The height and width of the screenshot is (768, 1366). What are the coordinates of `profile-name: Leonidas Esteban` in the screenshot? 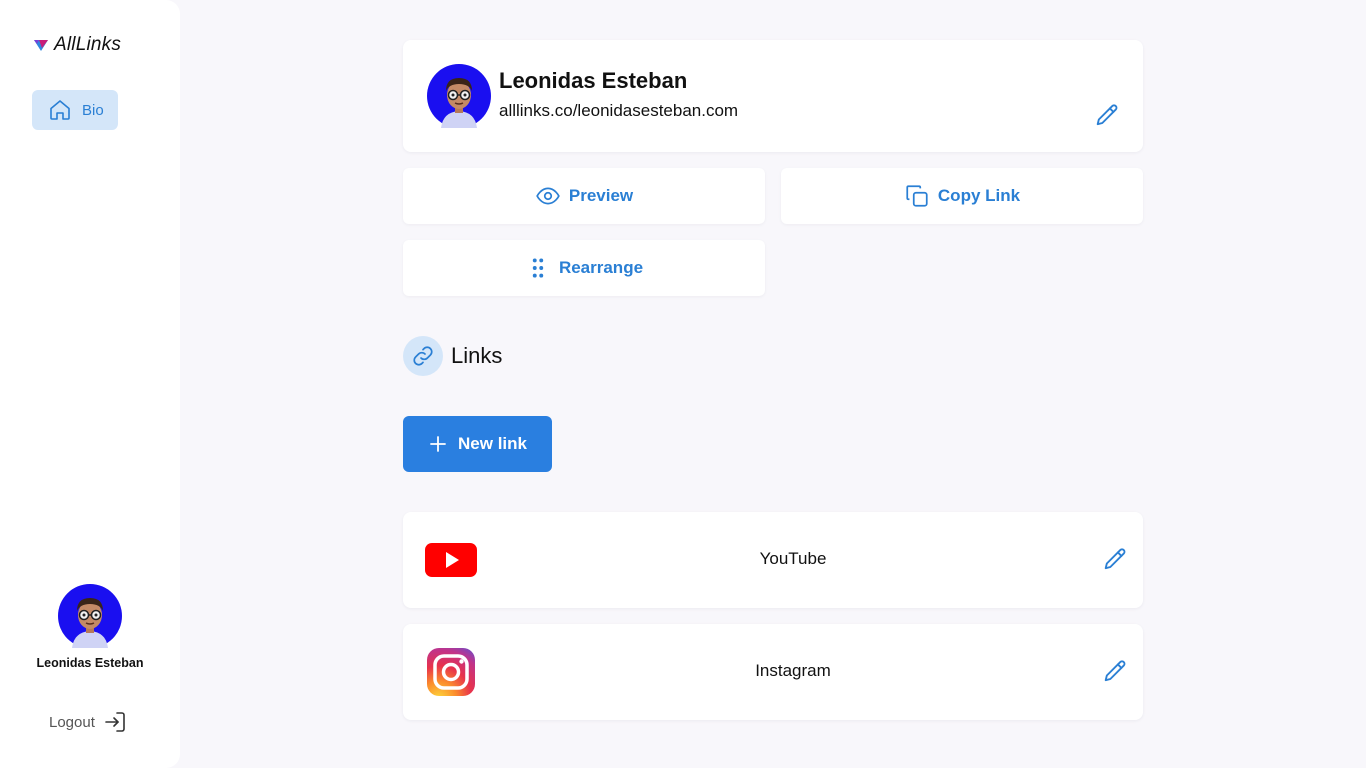 It's located at (593, 80).